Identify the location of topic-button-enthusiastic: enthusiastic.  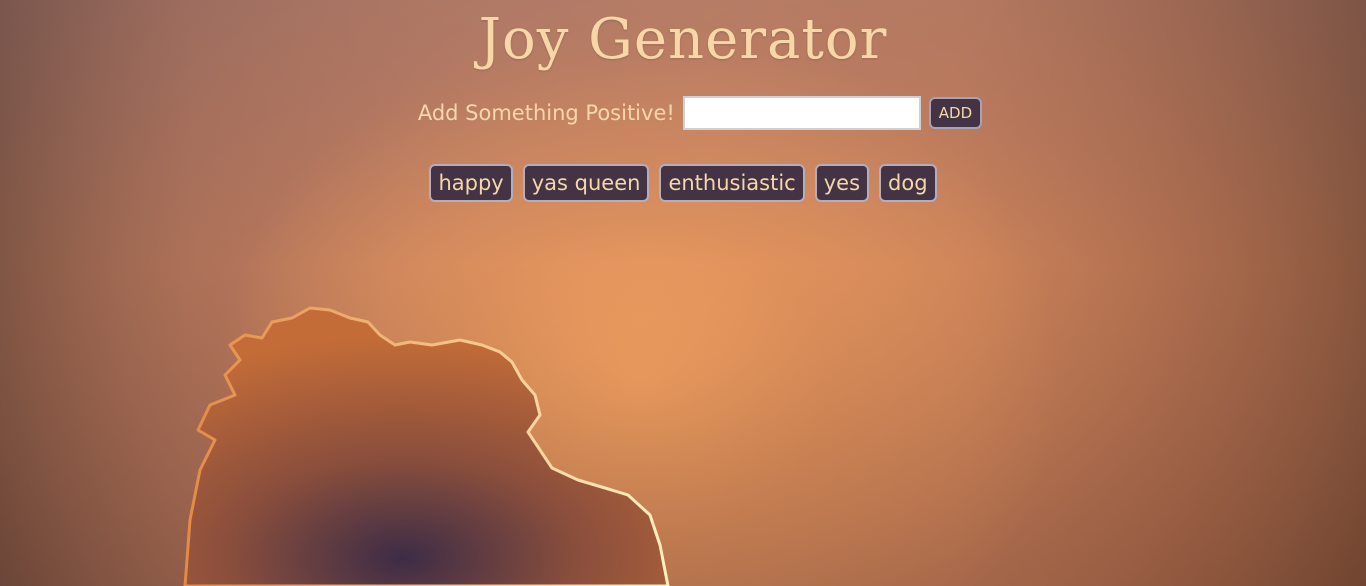
(732, 183).